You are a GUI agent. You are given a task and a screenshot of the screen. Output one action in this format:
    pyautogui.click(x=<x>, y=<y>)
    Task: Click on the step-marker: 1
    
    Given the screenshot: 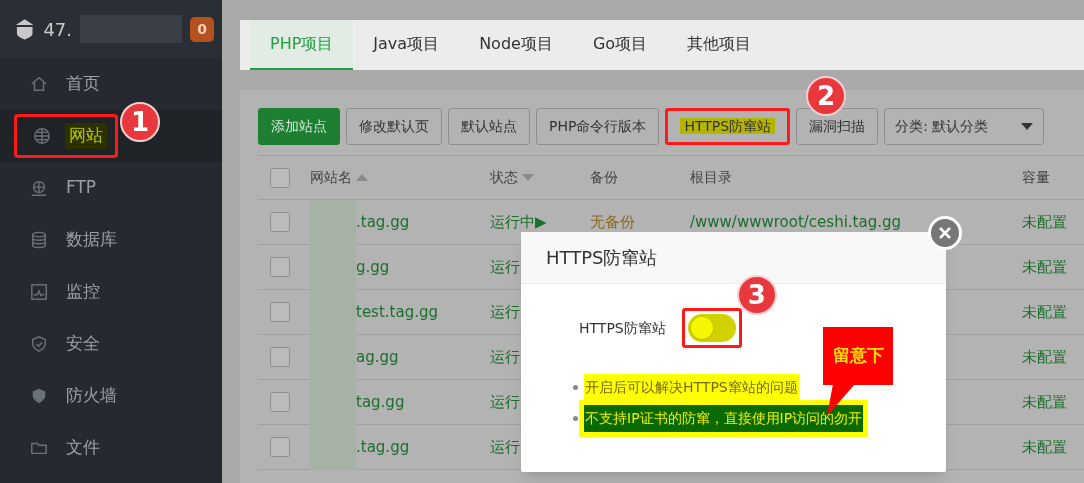 What is the action you would take?
    pyautogui.click(x=140, y=122)
    